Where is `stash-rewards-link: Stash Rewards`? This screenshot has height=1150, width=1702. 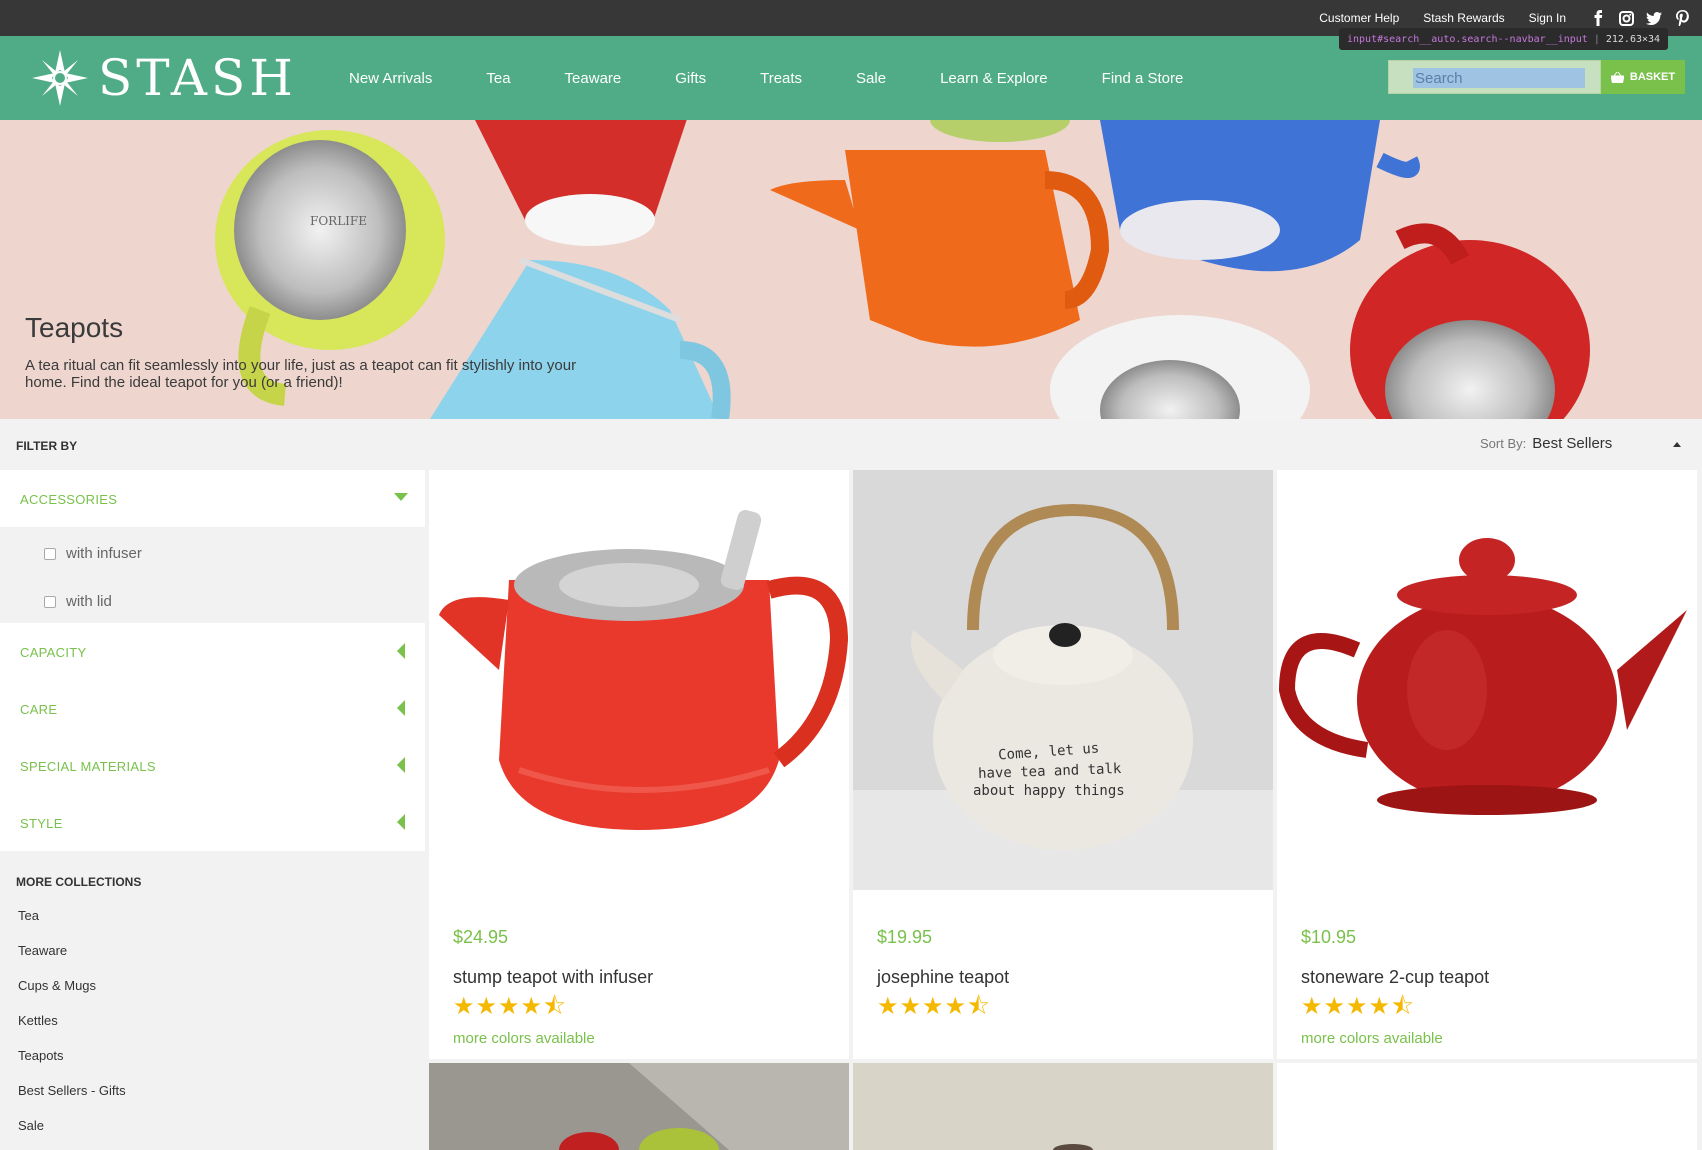
stash-rewards-link: Stash Rewards is located at coordinates (1463, 18).